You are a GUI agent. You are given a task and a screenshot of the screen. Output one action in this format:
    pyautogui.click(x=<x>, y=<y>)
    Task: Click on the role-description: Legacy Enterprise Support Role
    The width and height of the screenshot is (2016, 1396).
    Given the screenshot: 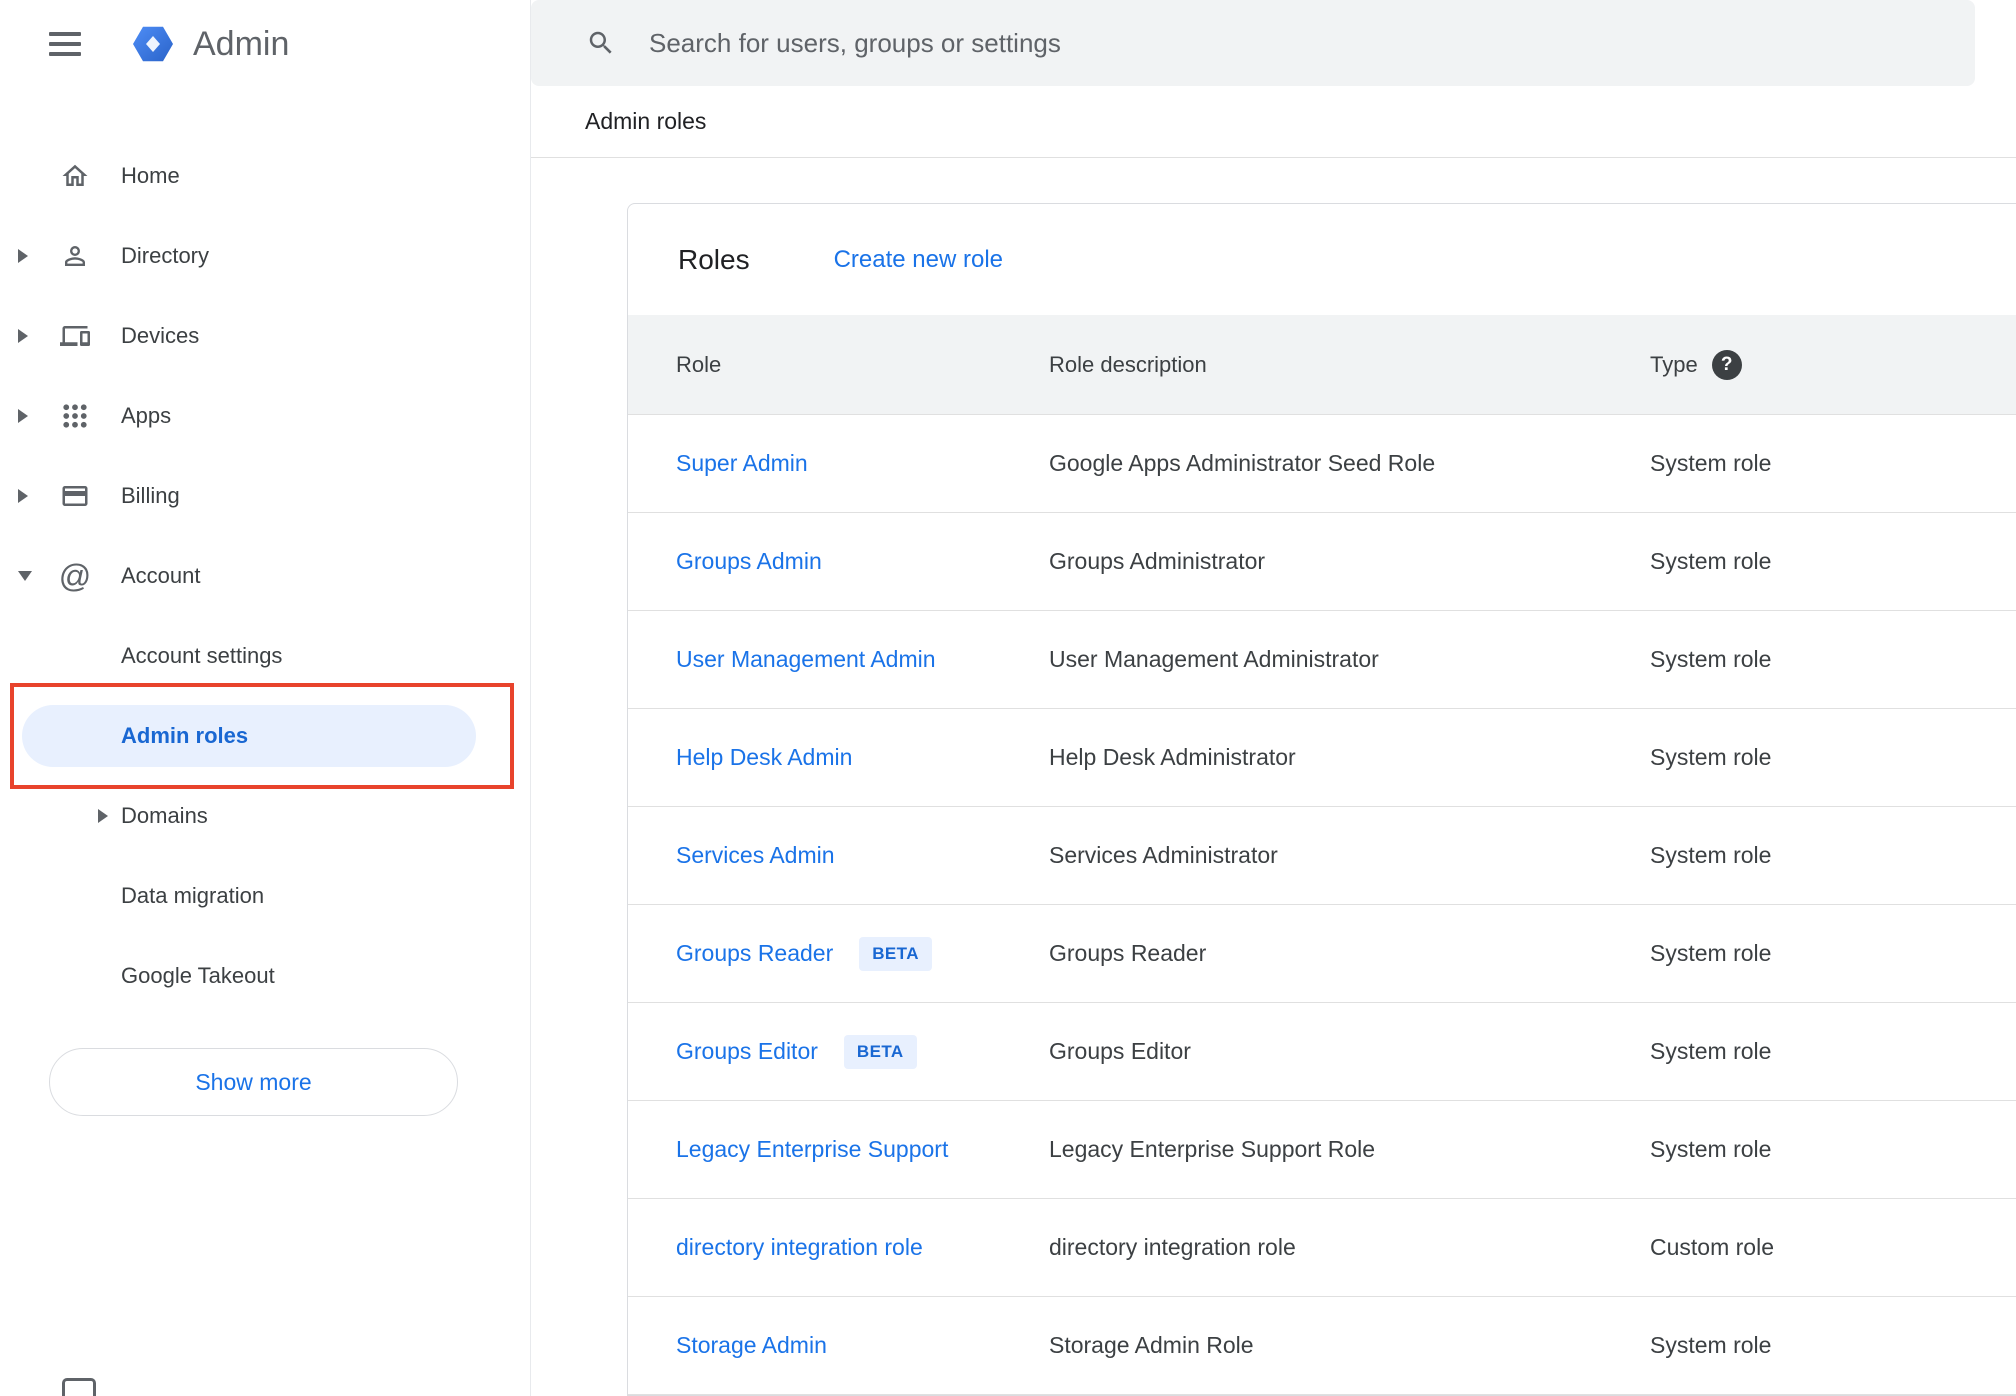 What is the action you would take?
    pyautogui.click(x=1212, y=1149)
    